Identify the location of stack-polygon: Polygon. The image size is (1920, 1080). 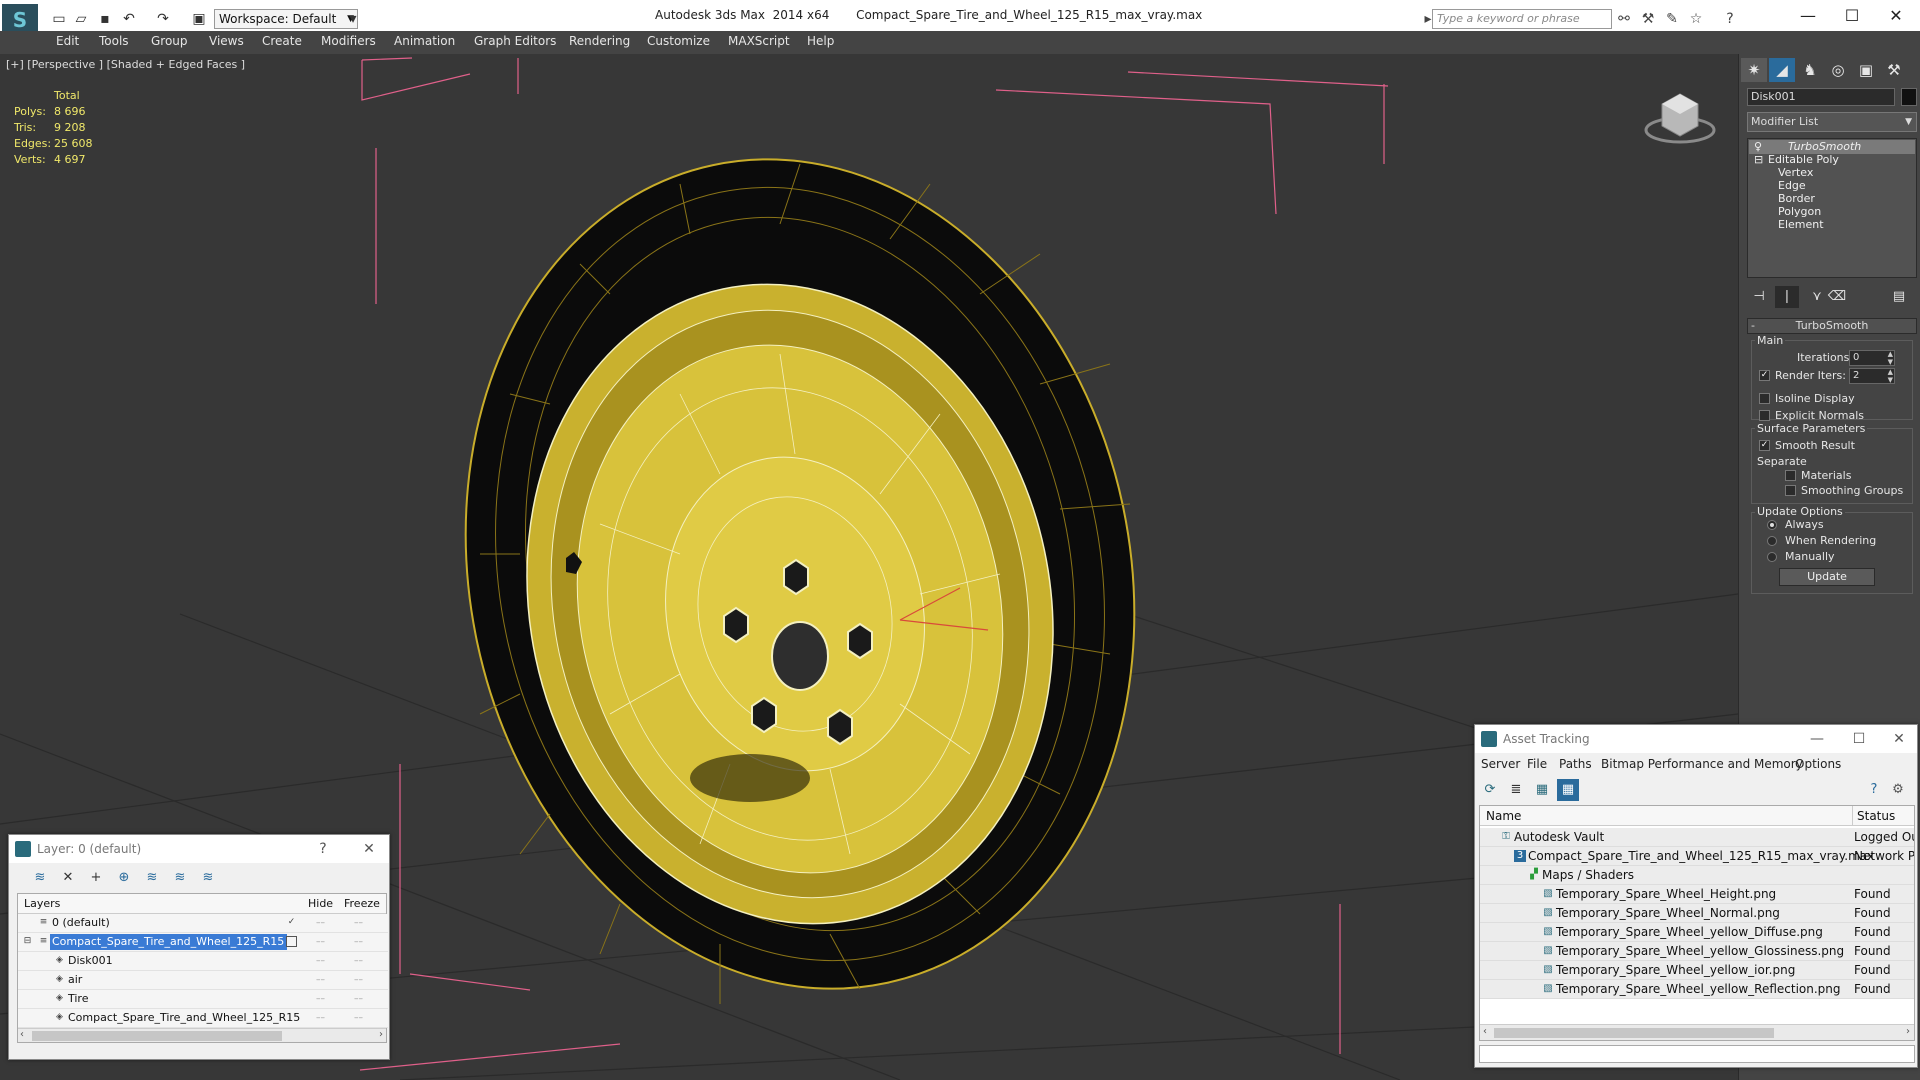
(1799, 211).